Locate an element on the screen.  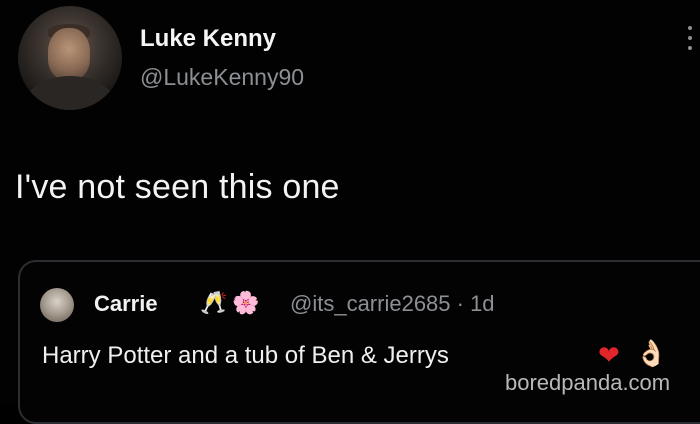
tweet-text: I've not seen this one is located at coordinates (177, 187).